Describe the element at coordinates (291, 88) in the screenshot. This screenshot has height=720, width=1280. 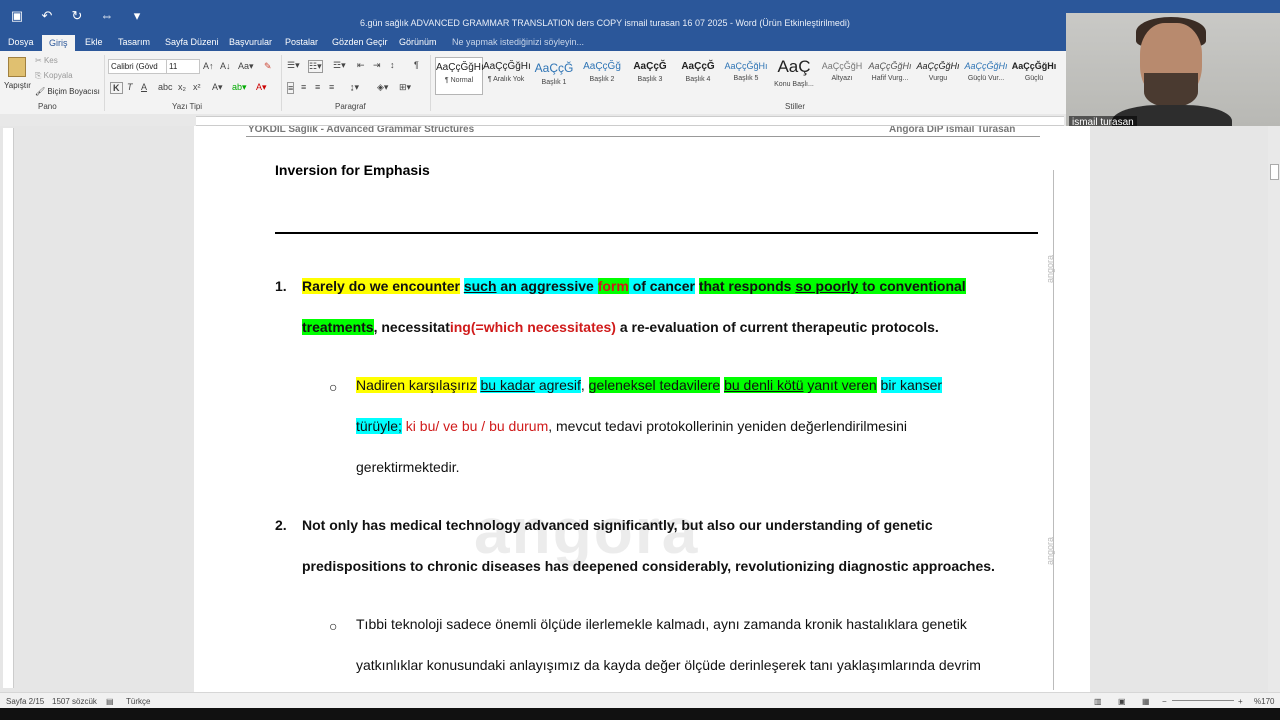
I see `align-left-icon: ≡` at that location.